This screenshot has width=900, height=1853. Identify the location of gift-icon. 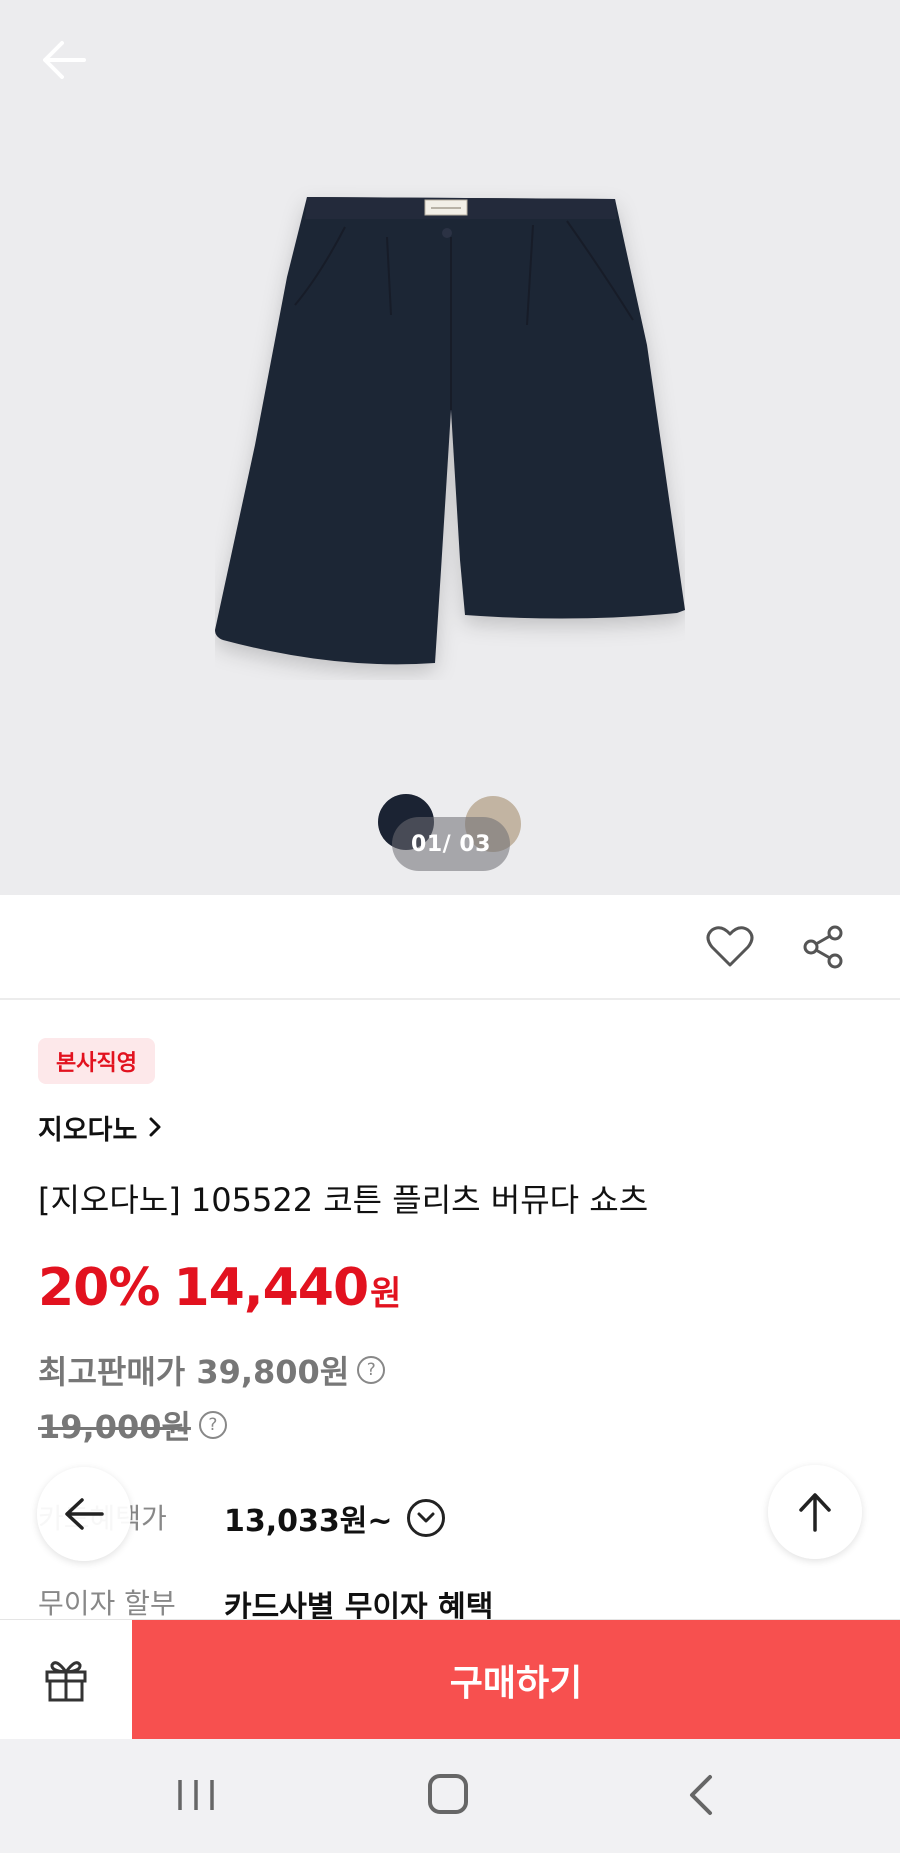
(66, 1681).